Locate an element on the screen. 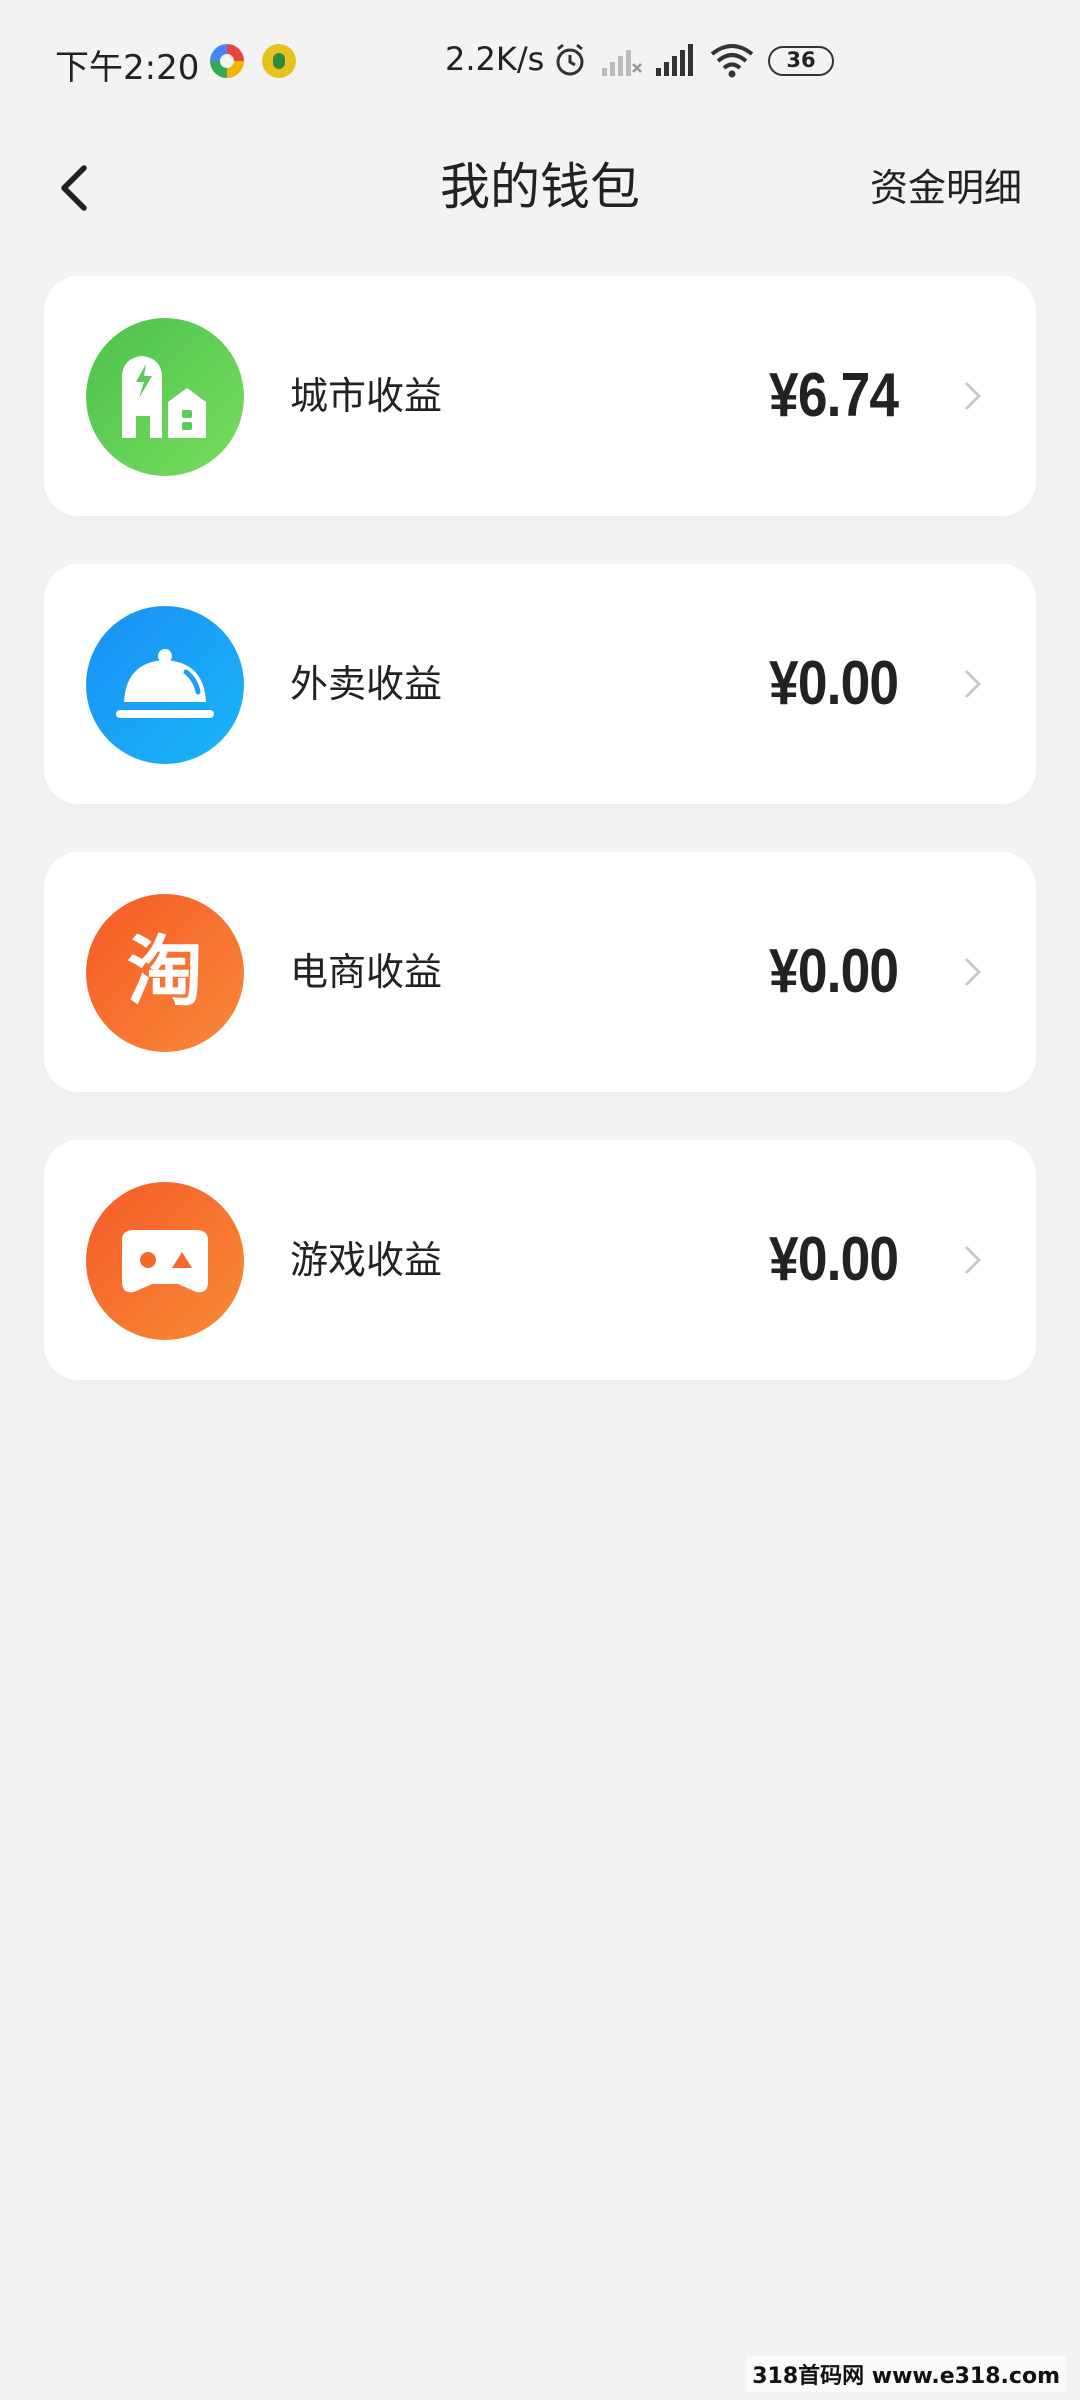 This screenshot has height=2400, width=1080. wallet-item-city: 城市收益 ¥6.74 is located at coordinates (540, 396).